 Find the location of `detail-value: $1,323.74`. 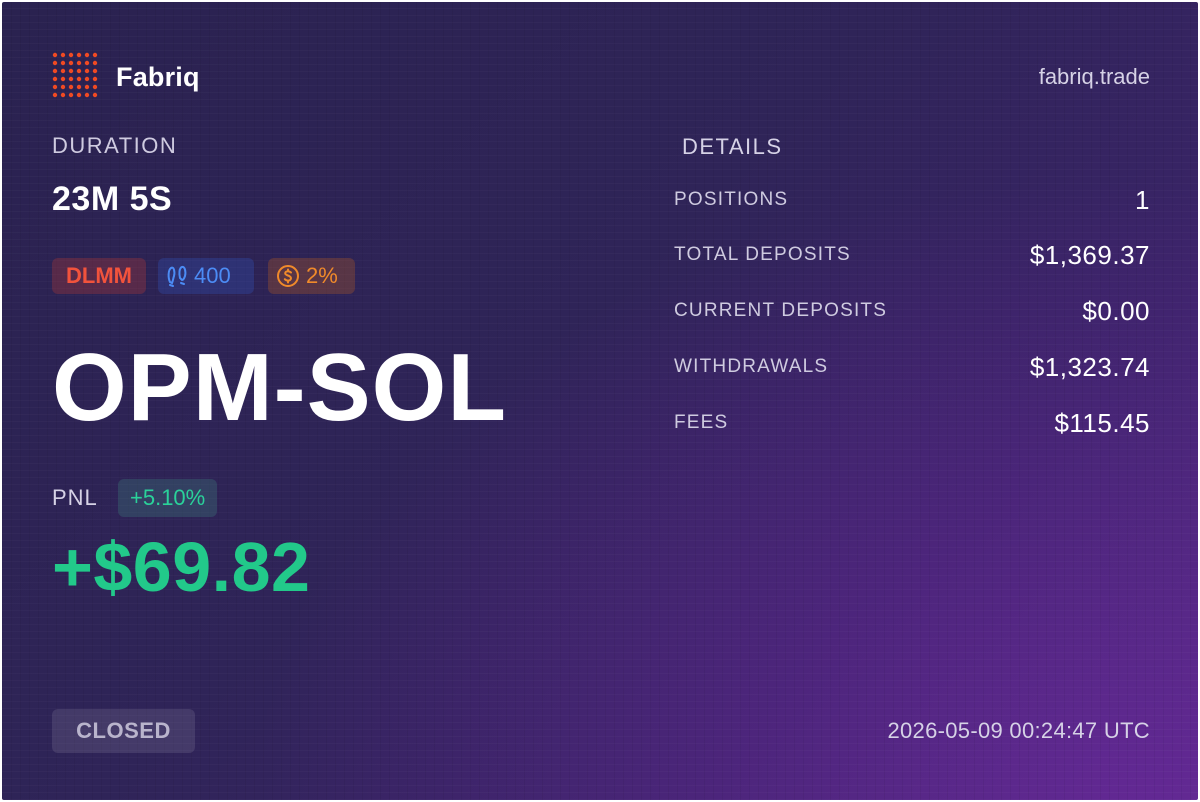

detail-value: $1,323.74 is located at coordinates (1089, 366).